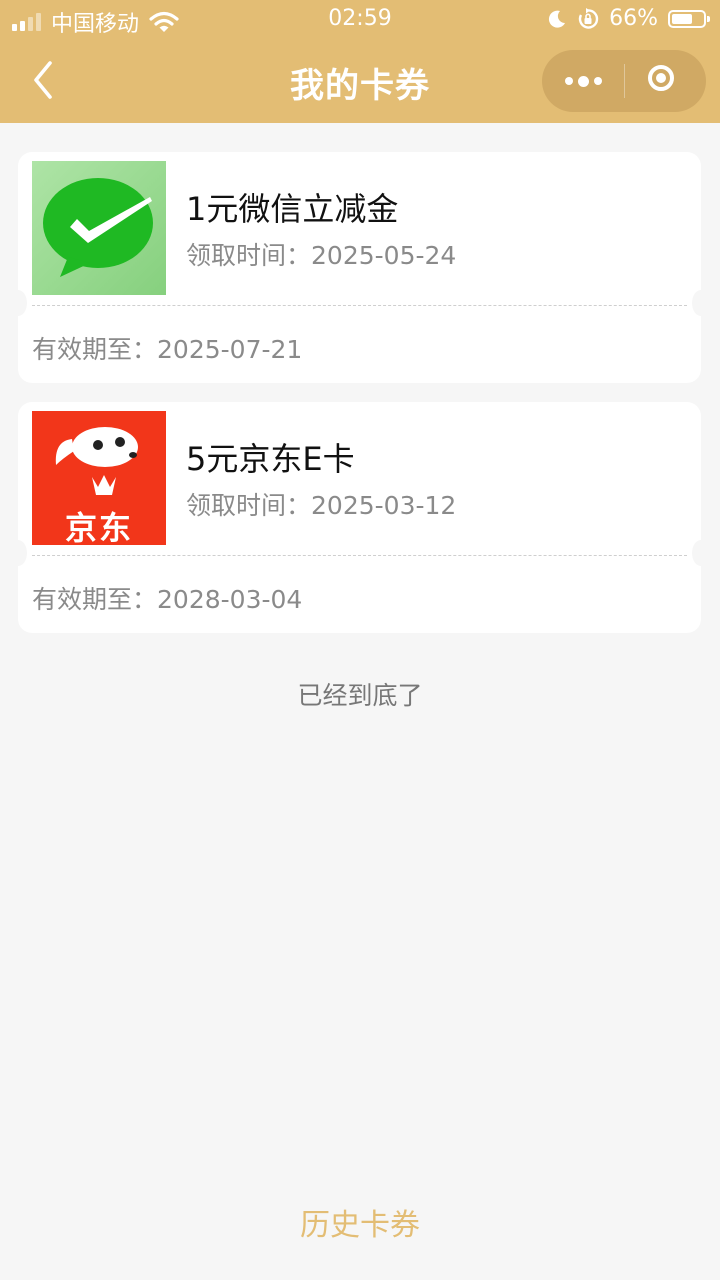 The height and width of the screenshot is (1280, 720). What do you see at coordinates (292, 209) in the screenshot?
I see `coupon-name: 1元微信立减金` at bounding box center [292, 209].